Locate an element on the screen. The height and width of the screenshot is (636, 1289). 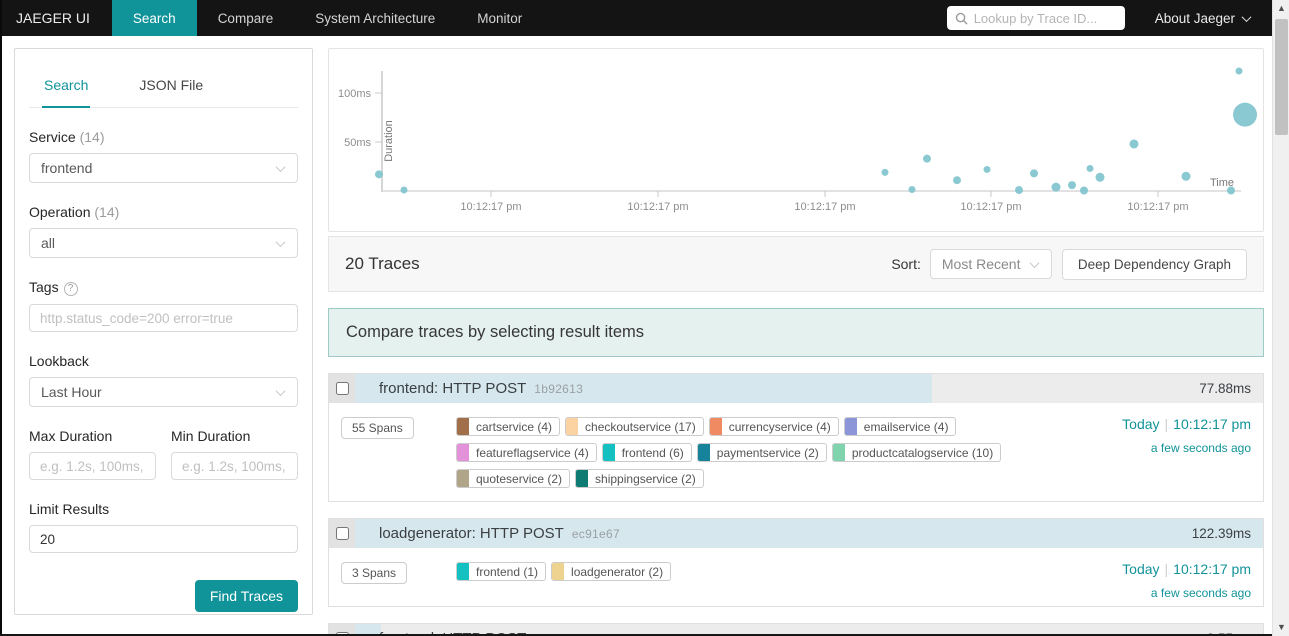
scroll-down-icon: ▼ is located at coordinates (1281, 627).